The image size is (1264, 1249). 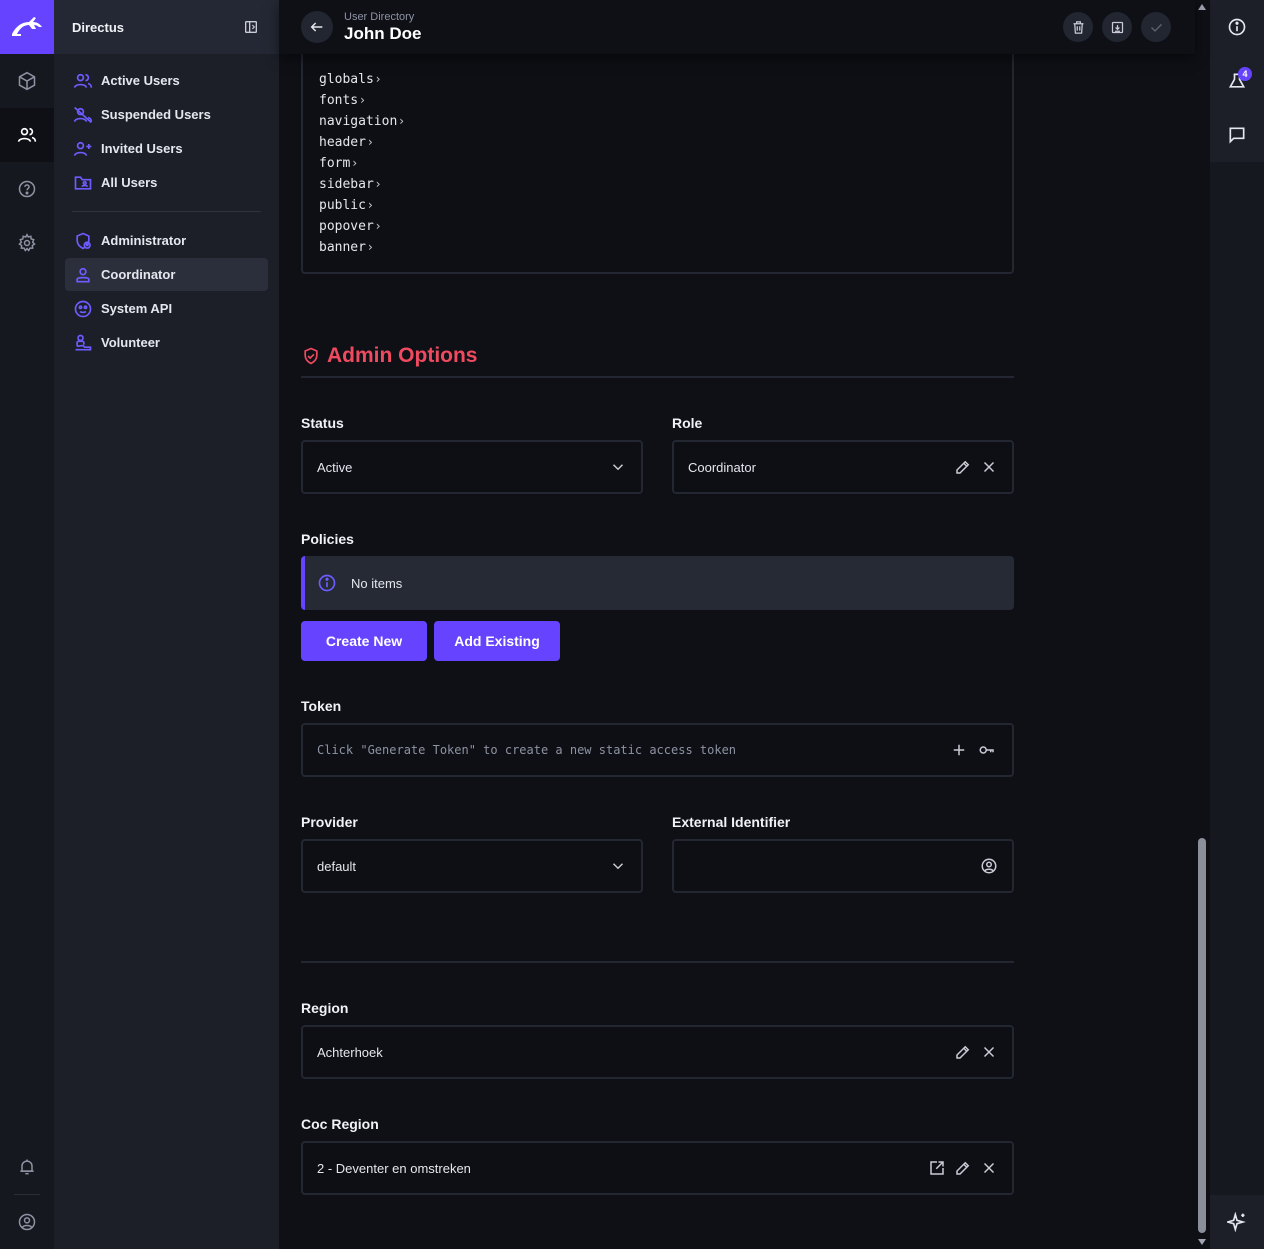 I want to click on right-sidebar-panel: 4, so click(x=1237, y=81).